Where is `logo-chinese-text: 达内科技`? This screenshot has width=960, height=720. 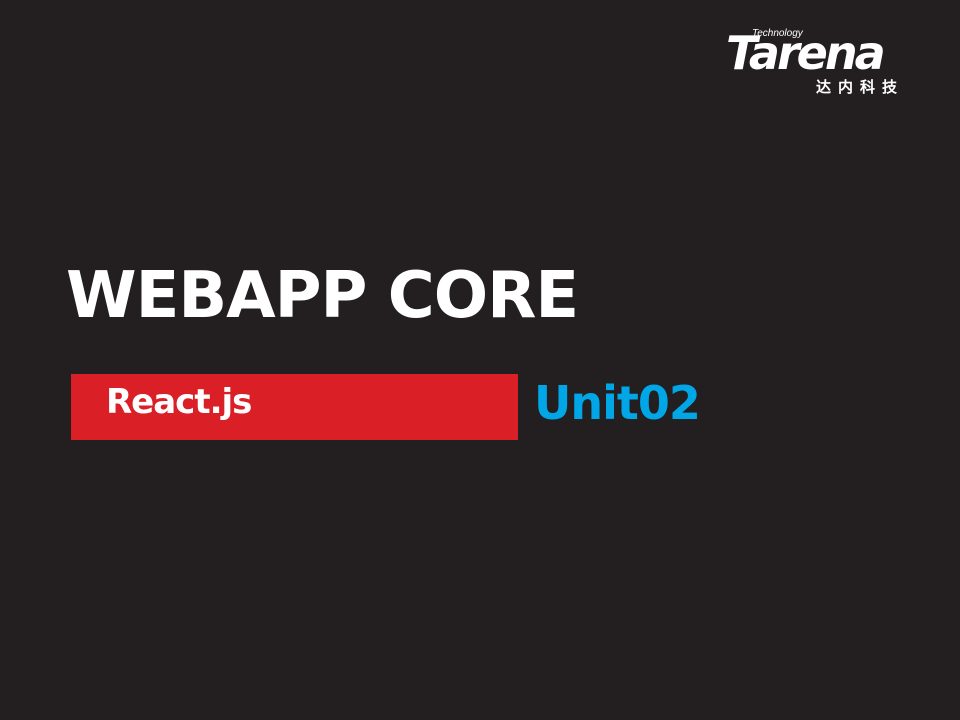 logo-chinese-text: 达内科技 is located at coordinates (860, 87).